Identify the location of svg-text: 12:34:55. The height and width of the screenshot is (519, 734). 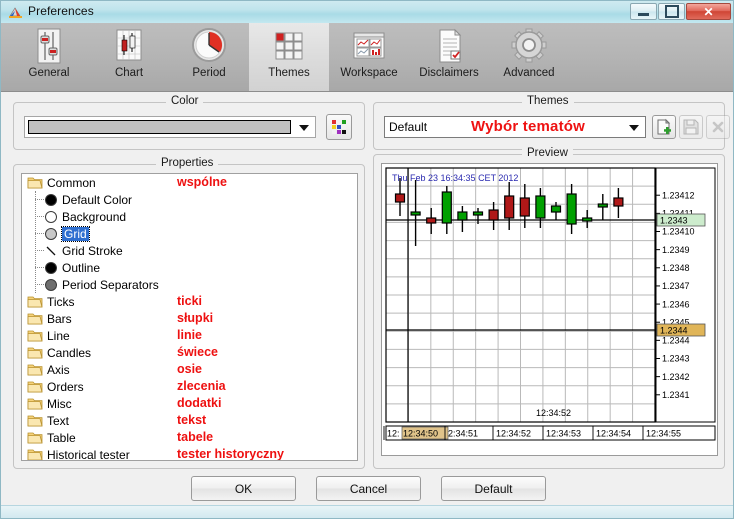
(663, 434).